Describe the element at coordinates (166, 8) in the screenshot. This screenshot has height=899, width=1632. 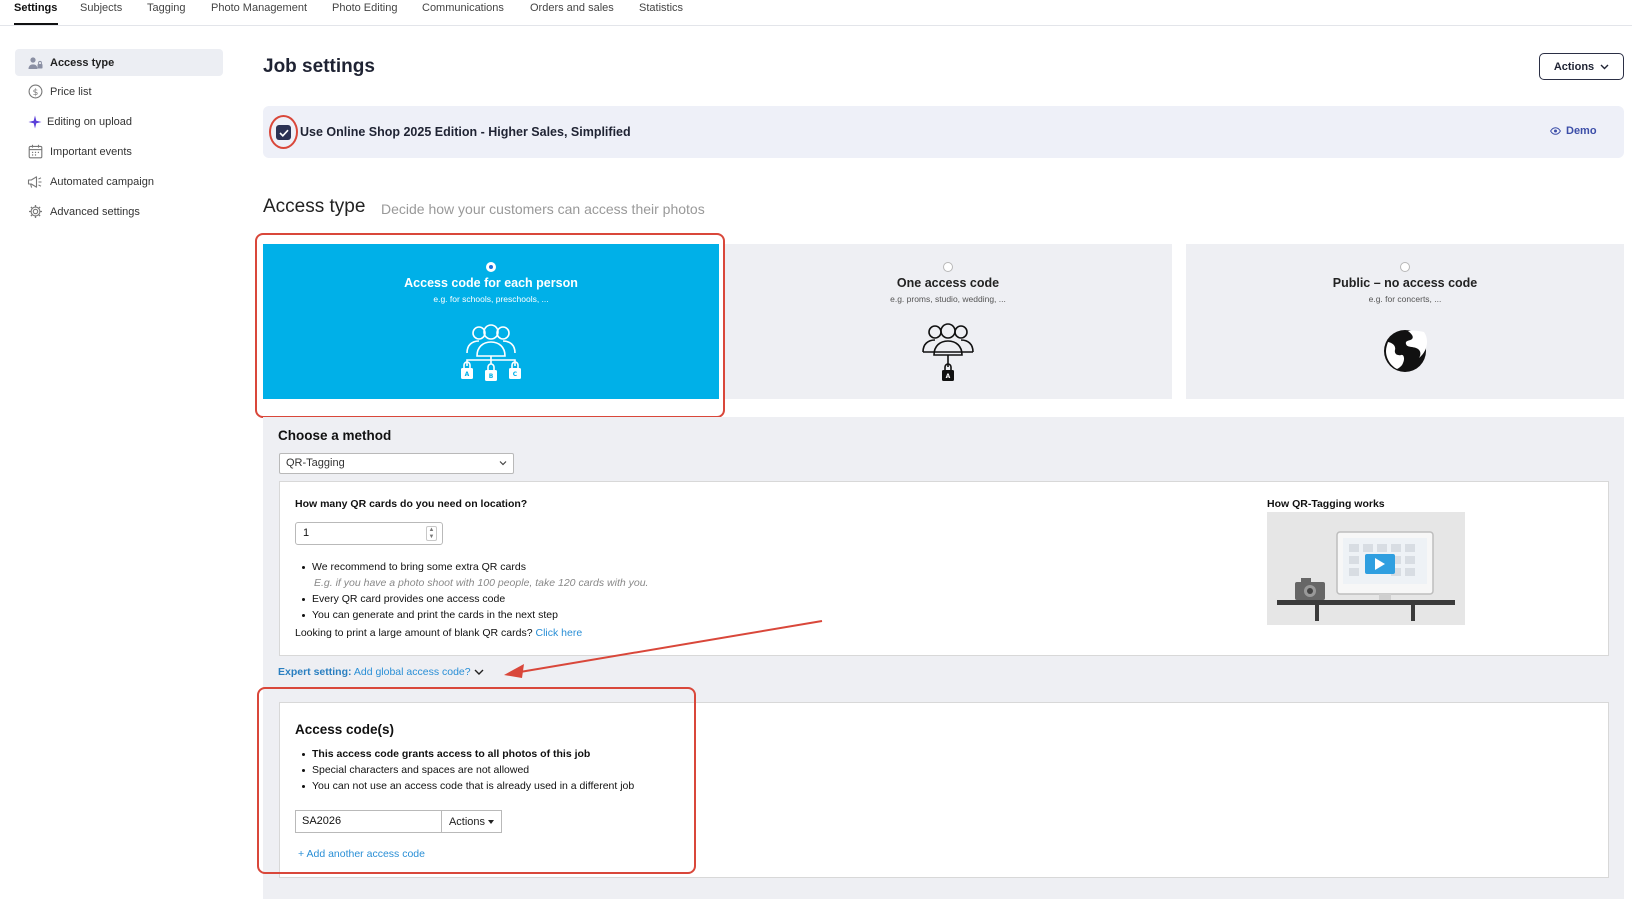
I see `tab-tagging: Tagging` at that location.